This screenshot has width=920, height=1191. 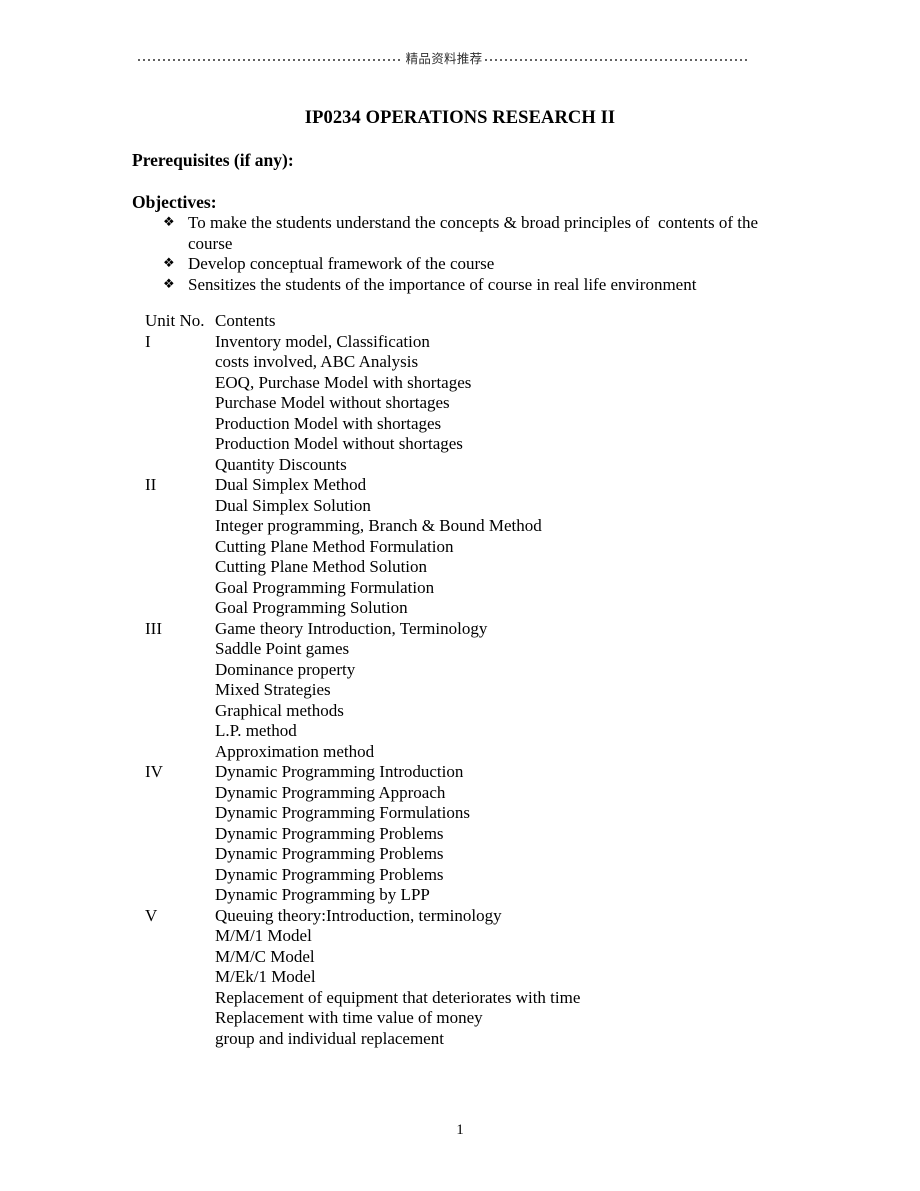 I want to click on table-row: Goal Programming Formulation, so click(x=495, y=588).